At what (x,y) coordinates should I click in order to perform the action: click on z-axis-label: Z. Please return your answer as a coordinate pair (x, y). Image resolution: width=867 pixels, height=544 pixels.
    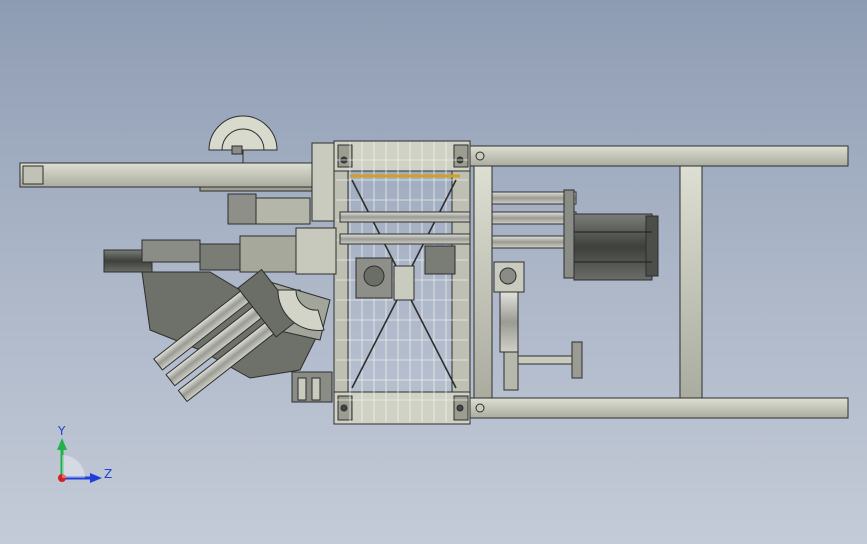
    Looking at the image, I should click on (108, 474).